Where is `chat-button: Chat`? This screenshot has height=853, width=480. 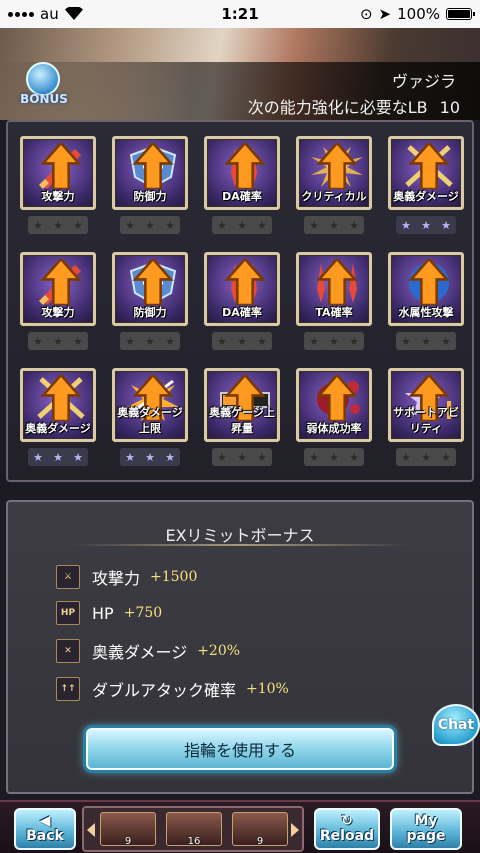 chat-button: Chat is located at coordinates (456, 725).